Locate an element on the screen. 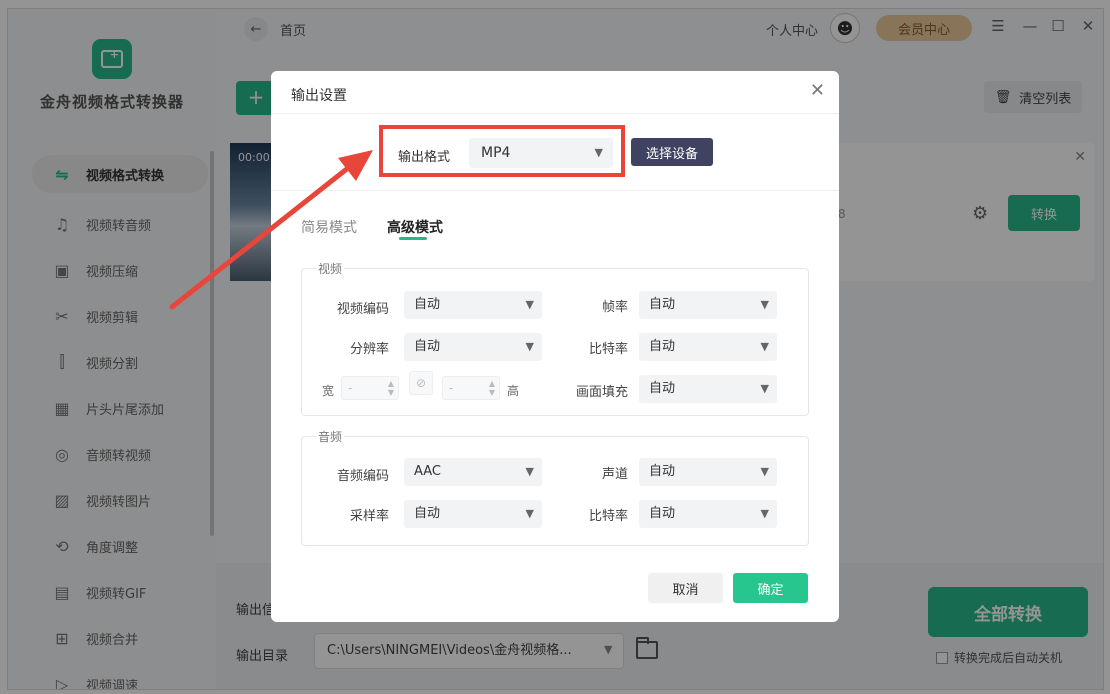  resolution-label: 分辨率 is located at coordinates (369, 349).